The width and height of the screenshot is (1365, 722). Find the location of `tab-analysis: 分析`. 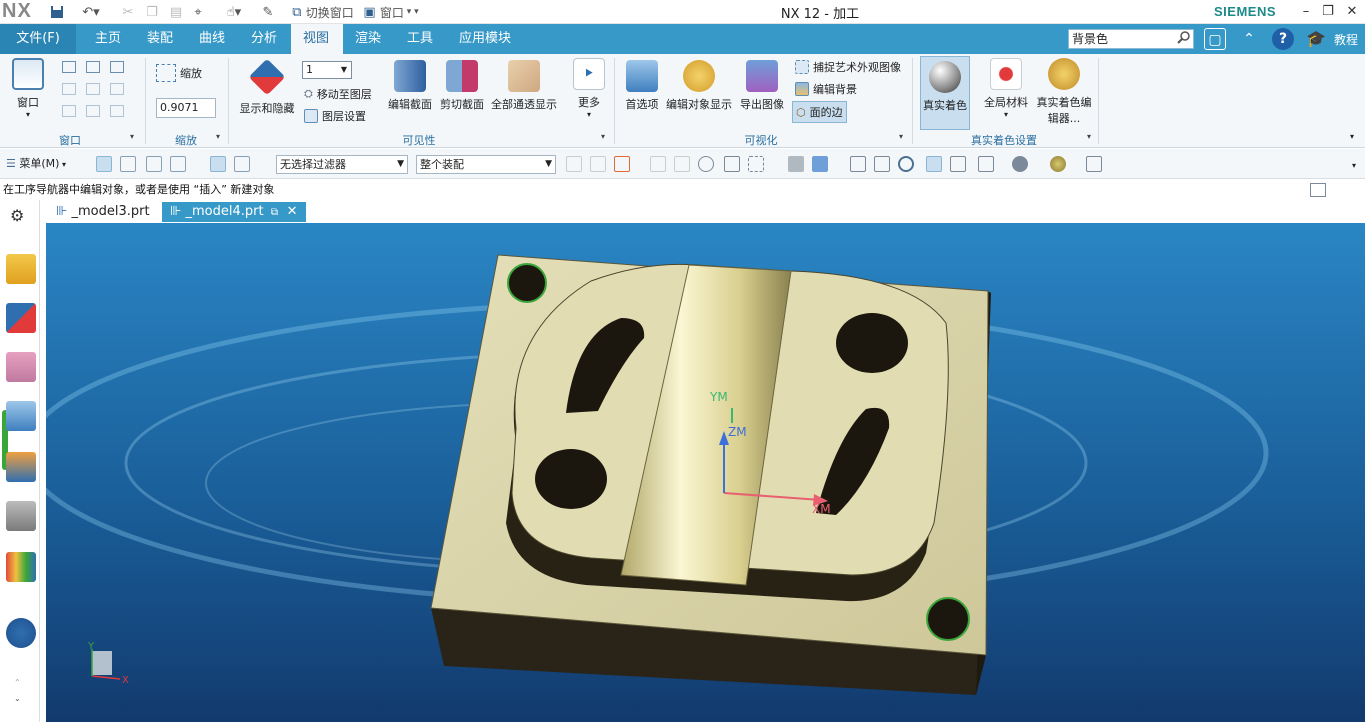

tab-analysis: 分析 is located at coordinates (264, 39).